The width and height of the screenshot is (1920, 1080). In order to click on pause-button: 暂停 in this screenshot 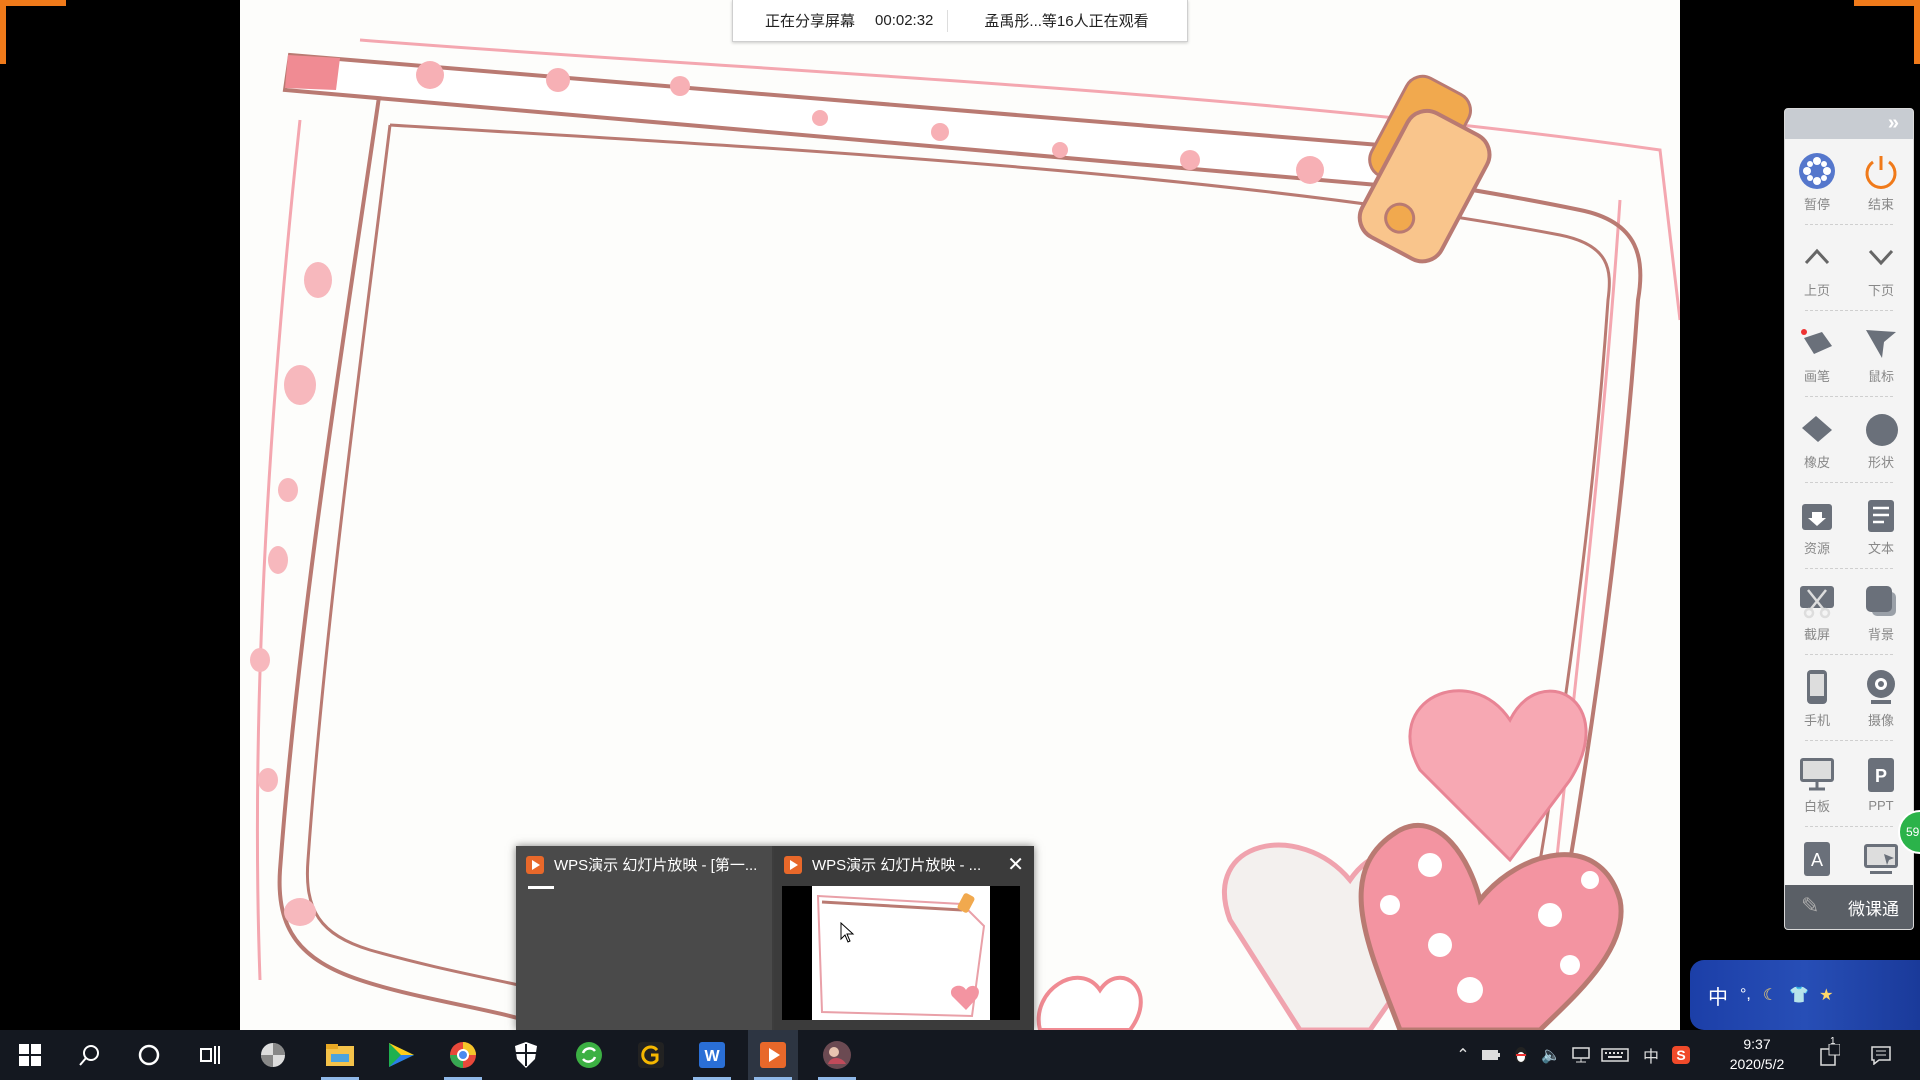, I will do `click(1817, 182)`.